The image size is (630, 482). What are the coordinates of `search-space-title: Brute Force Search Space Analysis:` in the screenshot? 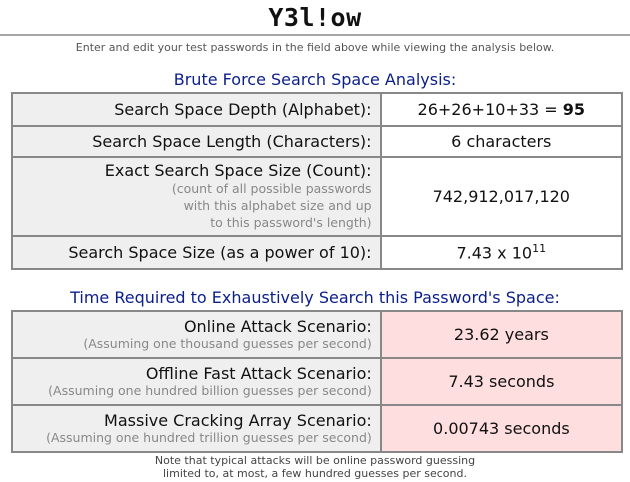 It's located at (315, 79).